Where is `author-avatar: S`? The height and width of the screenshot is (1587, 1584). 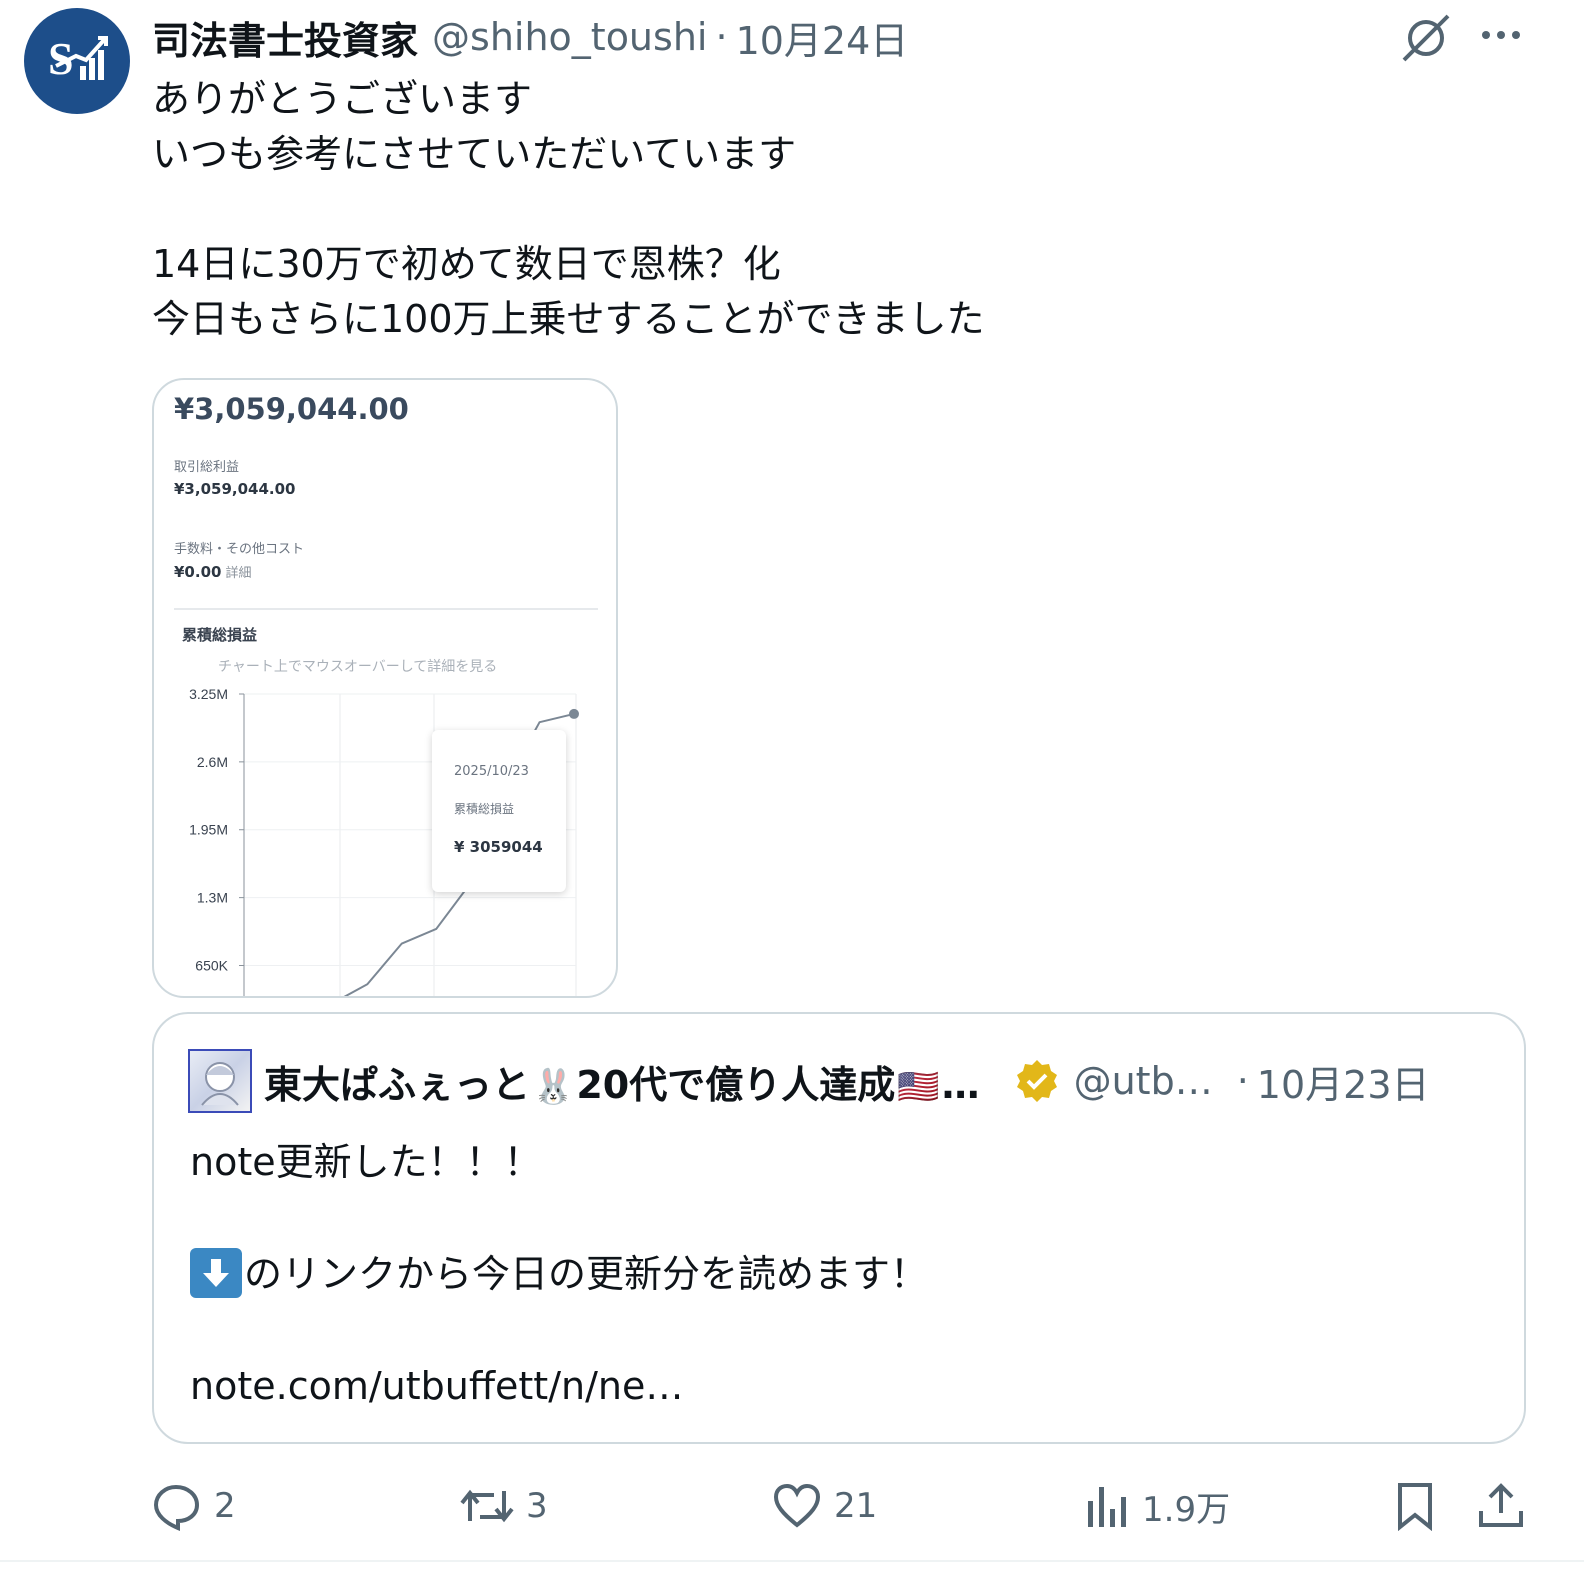
author-avatar: S is located at coordinates (77, 61).